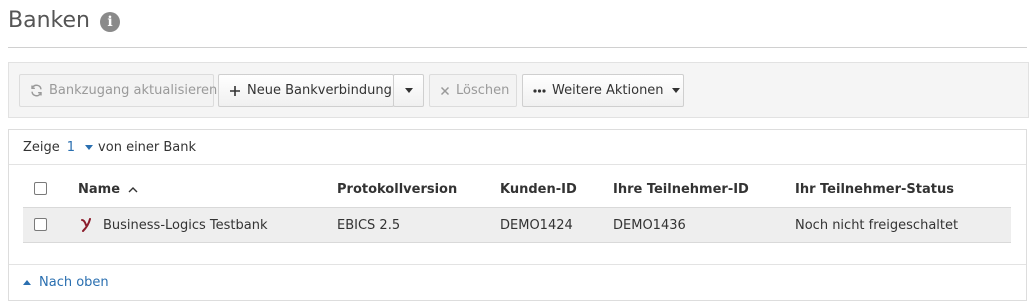 The height and width of the screenshot is (308, 1035). I want to click on results-summary: Zeige 1 von einer Bank, so click(109, 147).